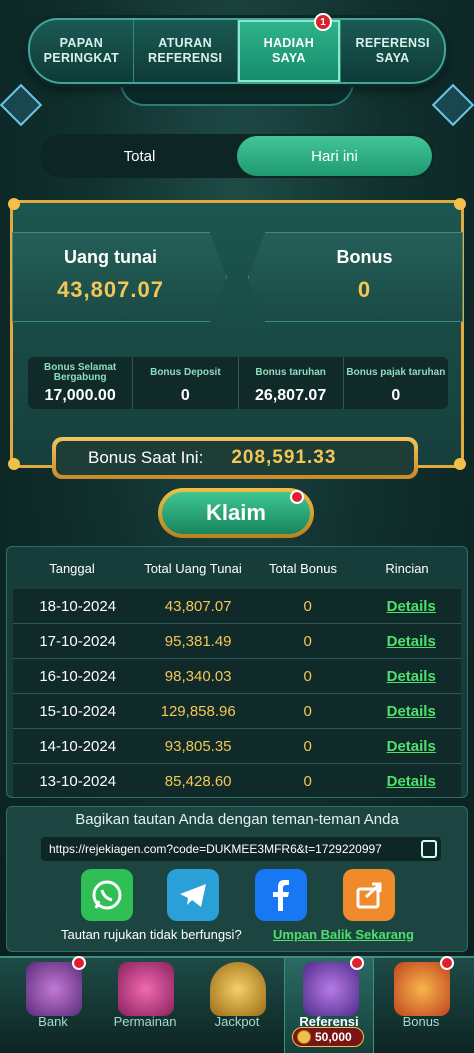  Describe the element at coordinates (421, 1021) in the screenshot. I see `nav-label: Bonus` at that location.